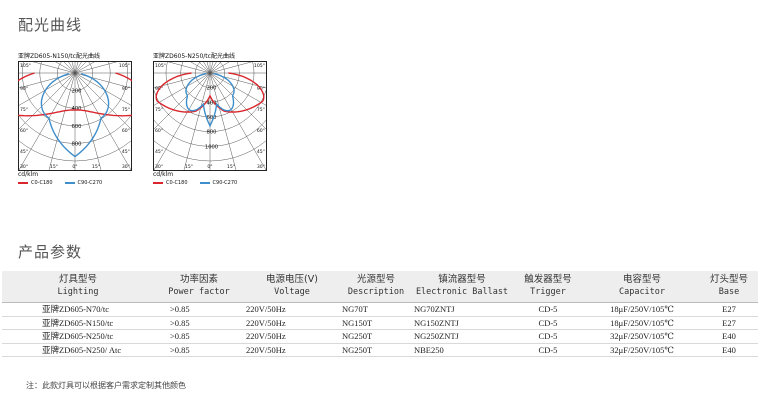 This screenshot has width=760, height=405. What do you see at coordinates (548, 285) in the screenshot?
I see `header-trigger: 触发器型号 Trigger` at bounding box center [548, 285].